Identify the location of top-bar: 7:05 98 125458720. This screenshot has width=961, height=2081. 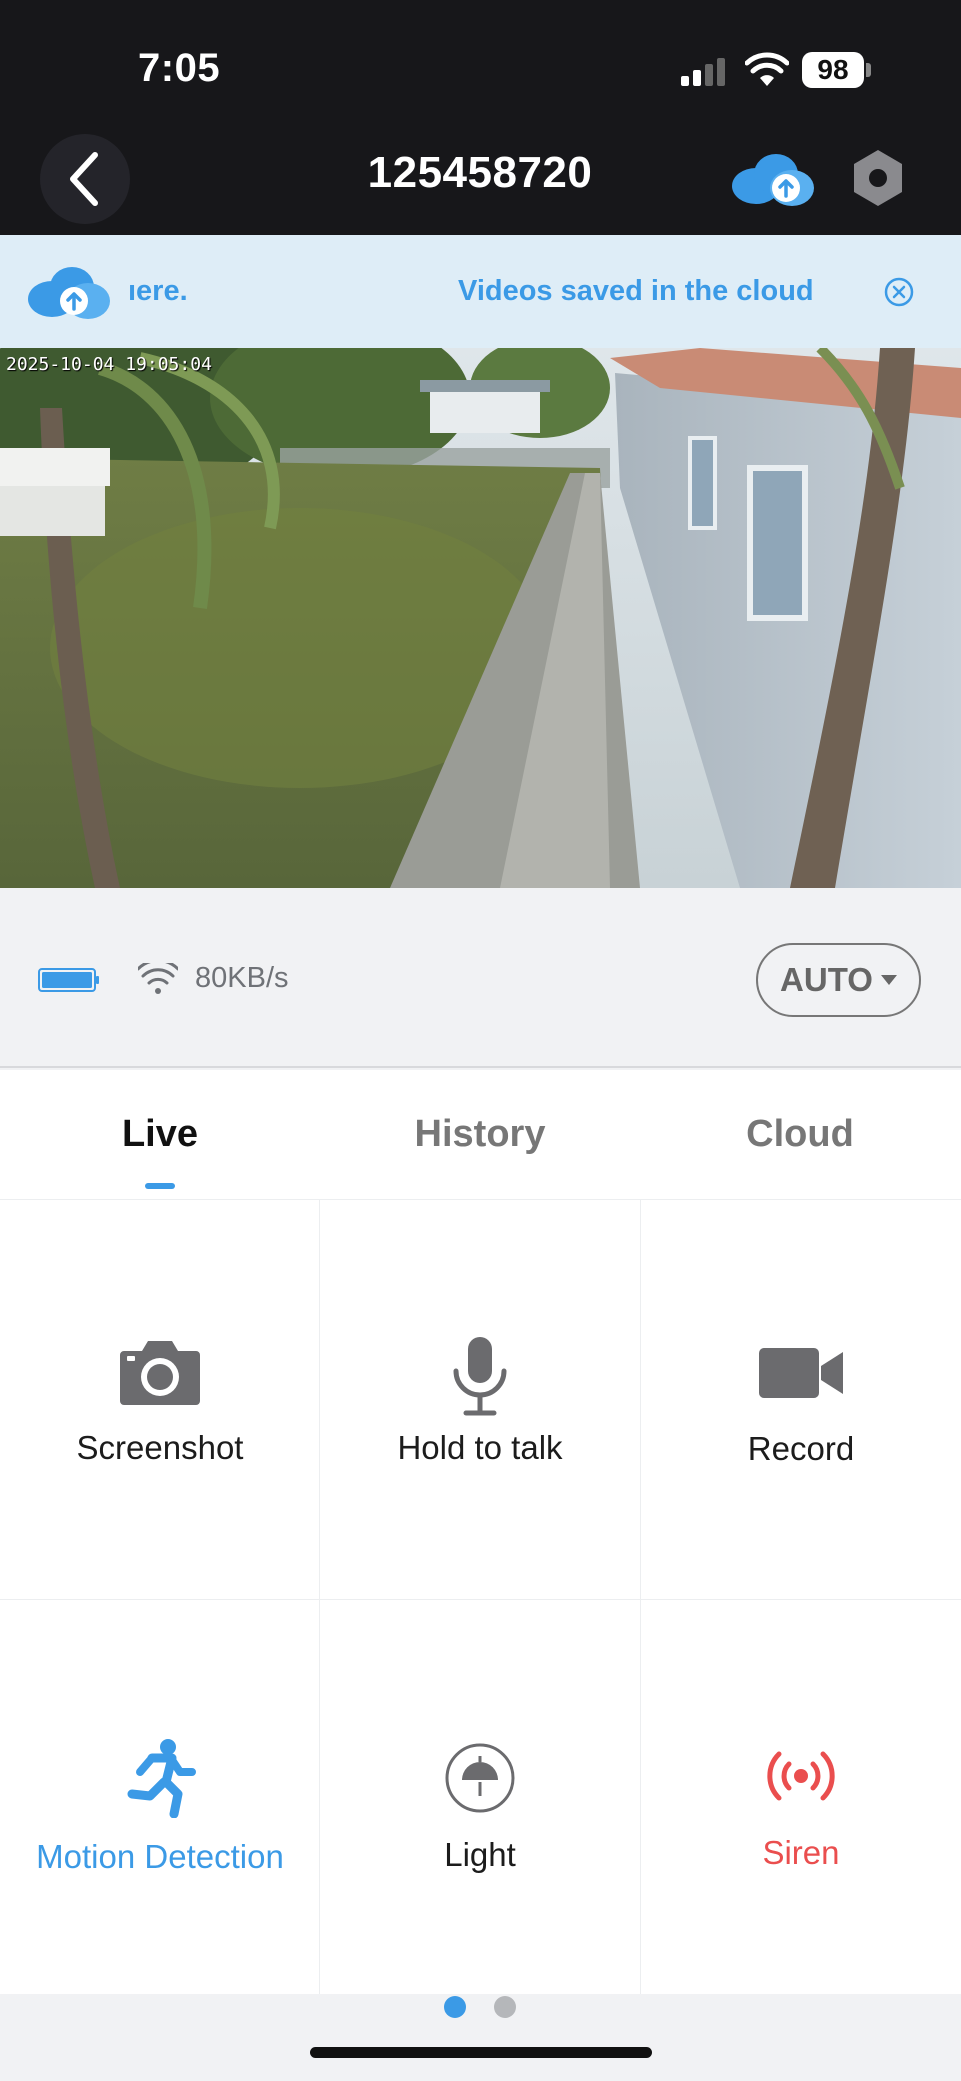
(480, 117).